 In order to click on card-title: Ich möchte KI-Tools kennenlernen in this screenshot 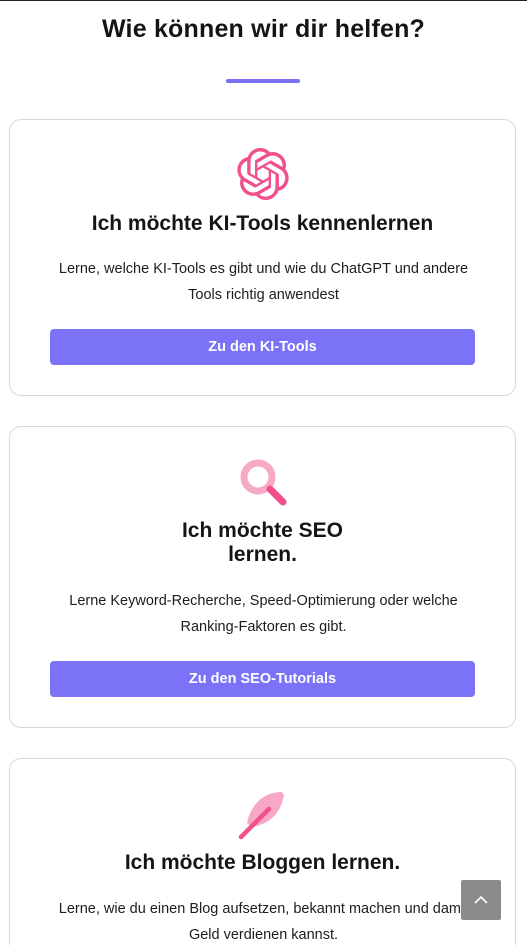, I will do `click(262, 223)`.